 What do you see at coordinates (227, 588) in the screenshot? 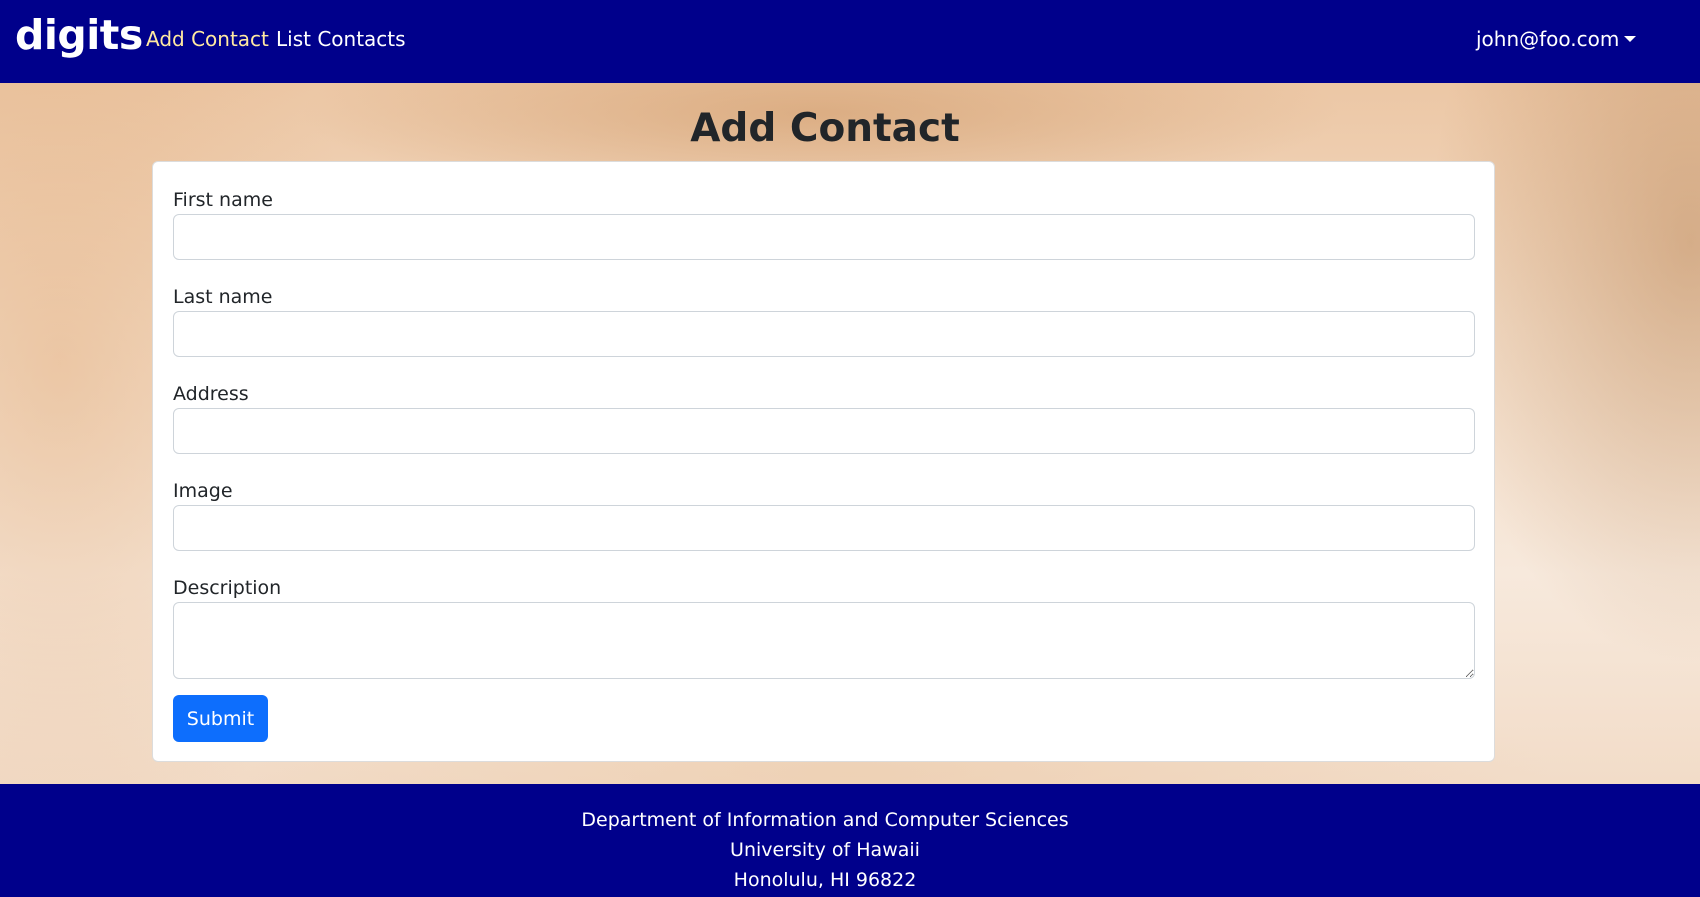
I see `description-label: Description` at bounding box center [227, 588].